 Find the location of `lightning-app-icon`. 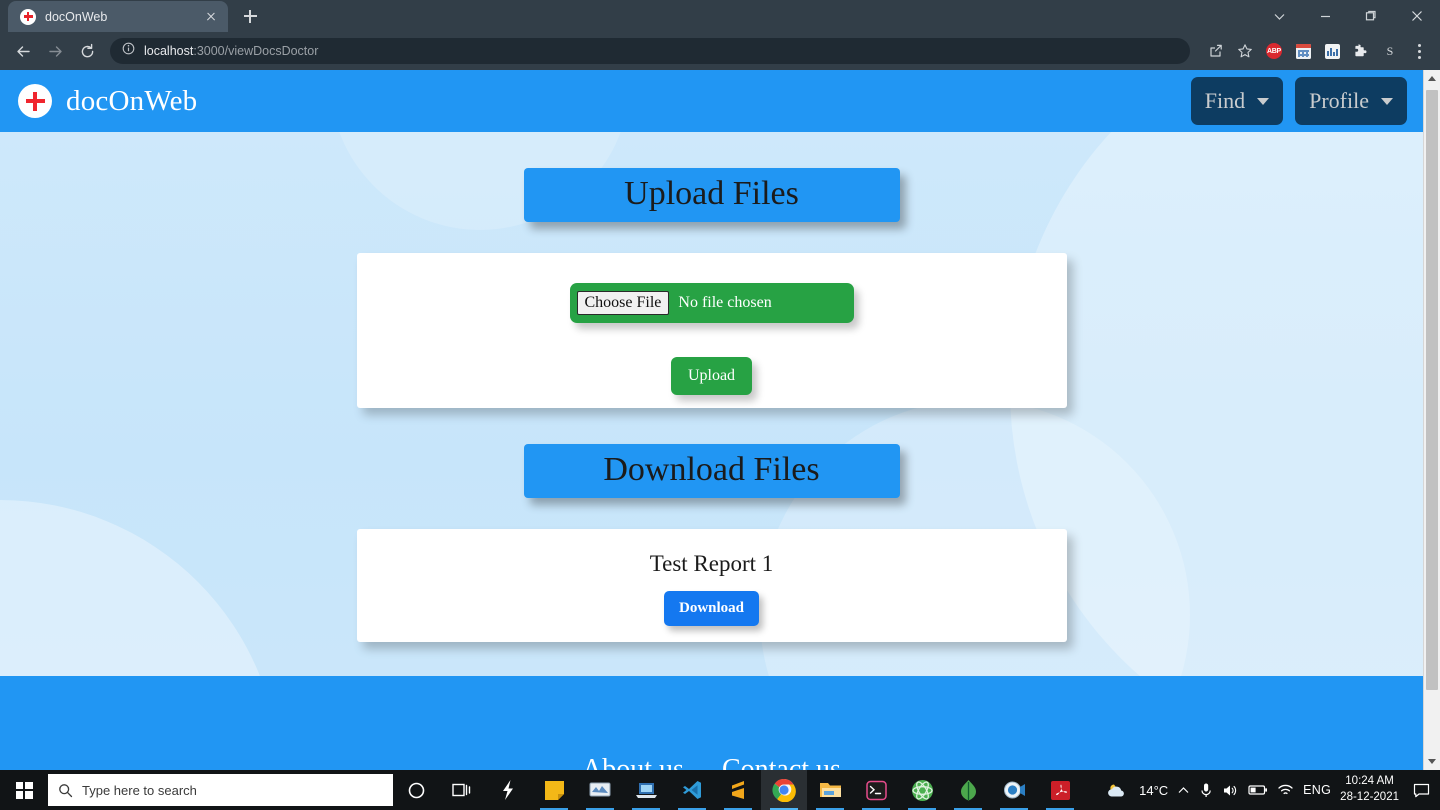

lightning-app-icon is located at coordinates (508, 790).